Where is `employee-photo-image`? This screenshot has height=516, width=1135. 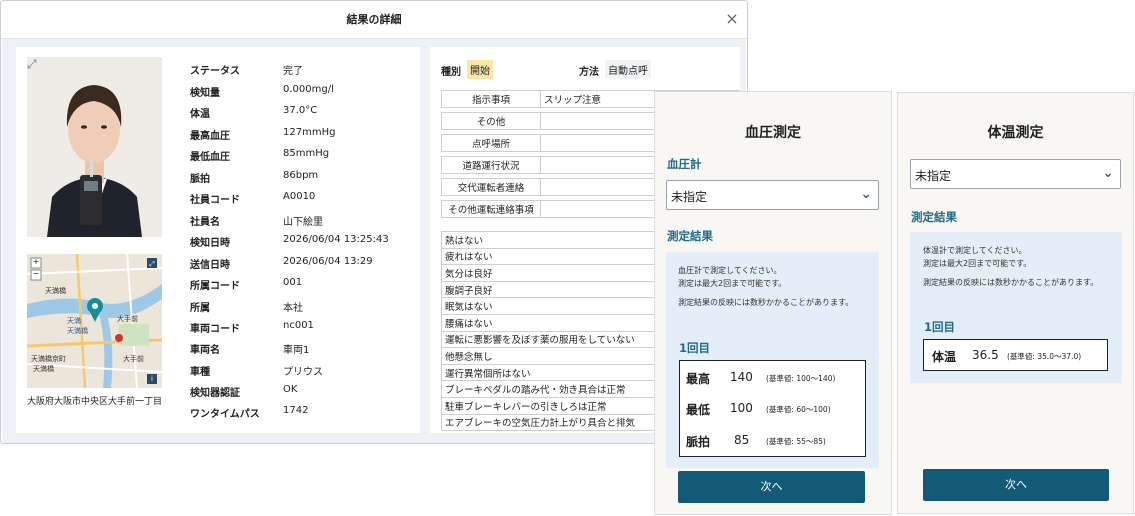 employee-photo-image is located at coordinates (94, 147).